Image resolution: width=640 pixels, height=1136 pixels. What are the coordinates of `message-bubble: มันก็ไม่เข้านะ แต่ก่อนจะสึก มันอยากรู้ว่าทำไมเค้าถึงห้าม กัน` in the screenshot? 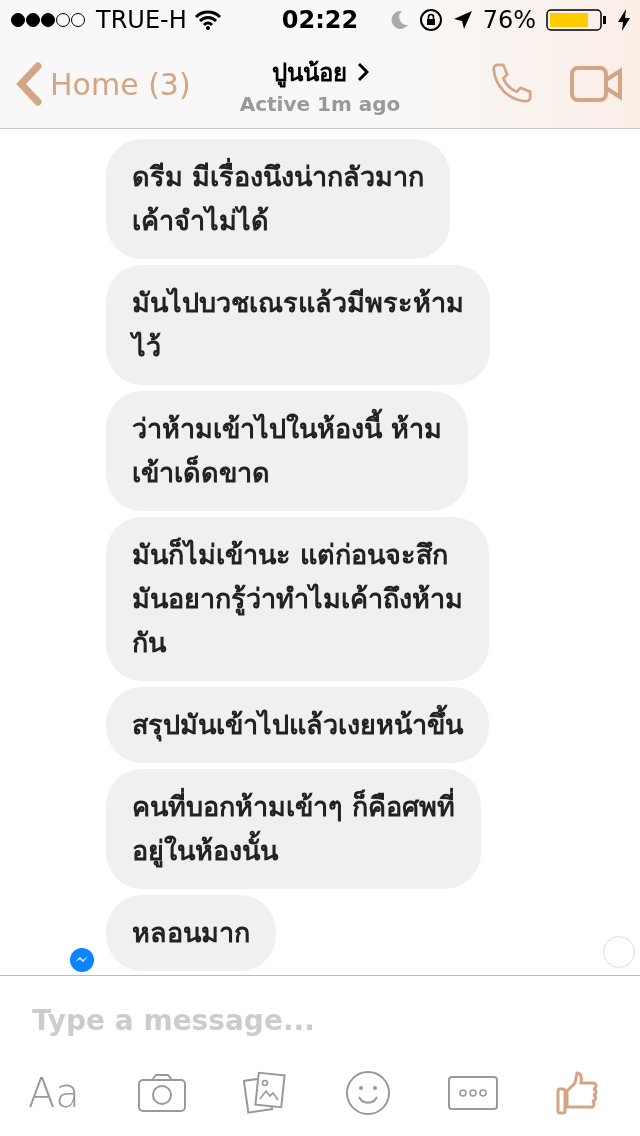 It's located at (297, 599).